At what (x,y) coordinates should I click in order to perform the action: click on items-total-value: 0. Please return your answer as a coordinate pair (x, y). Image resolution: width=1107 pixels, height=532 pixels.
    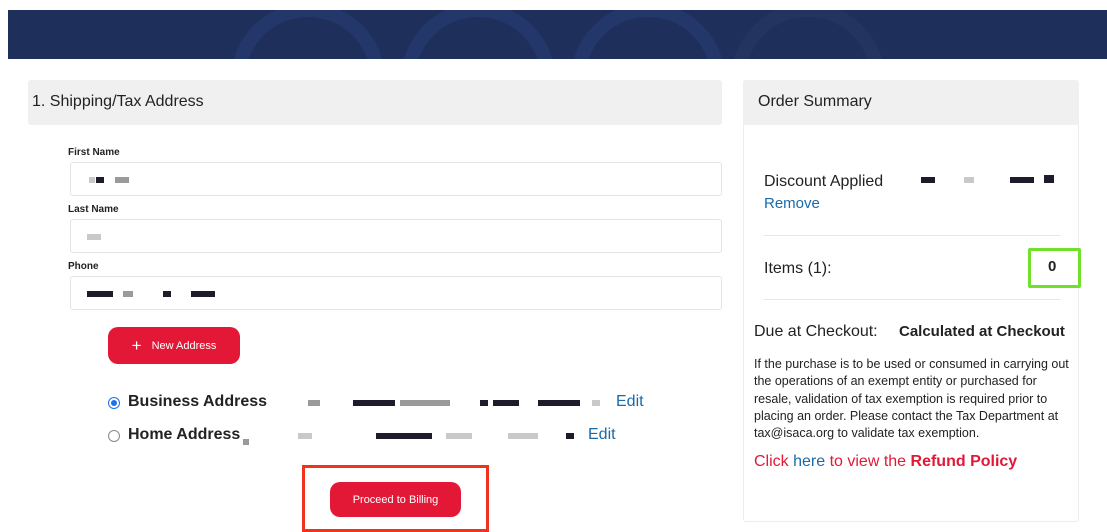
    Looking at the image, I should click on (1052, 266).